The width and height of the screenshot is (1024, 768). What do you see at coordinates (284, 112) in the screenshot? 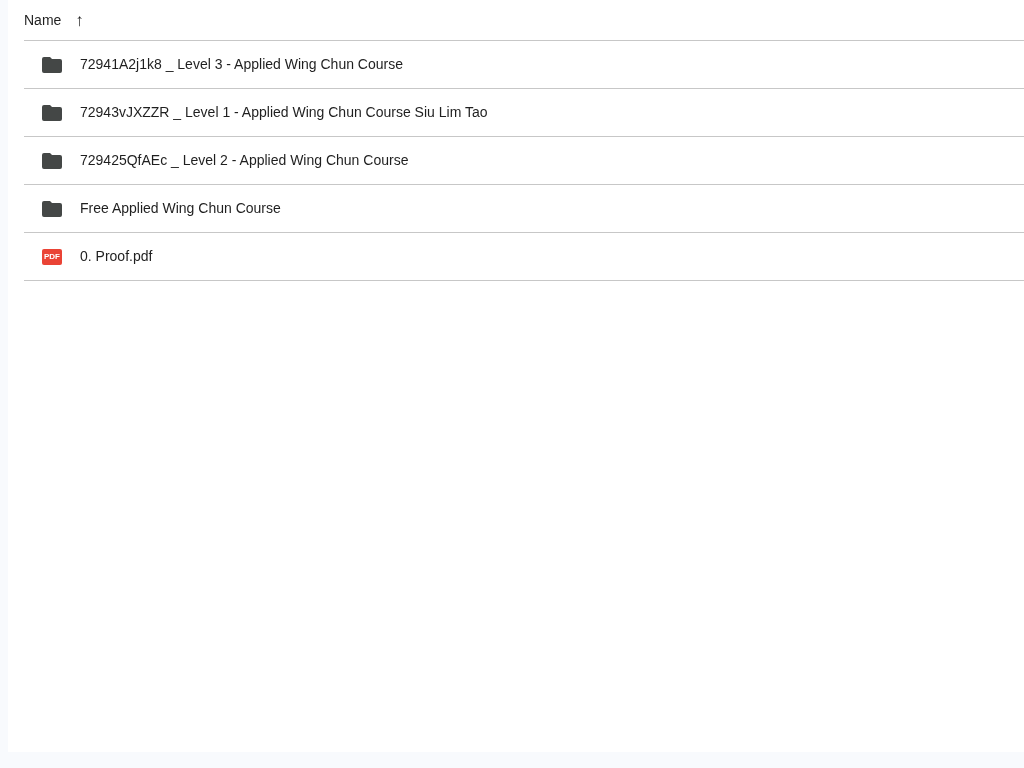
I see `file-name: 72943vJXZZR _ Level 1 - Applied Wing Chun Course Siu Lim Tao` at bounding box center [284, 112].